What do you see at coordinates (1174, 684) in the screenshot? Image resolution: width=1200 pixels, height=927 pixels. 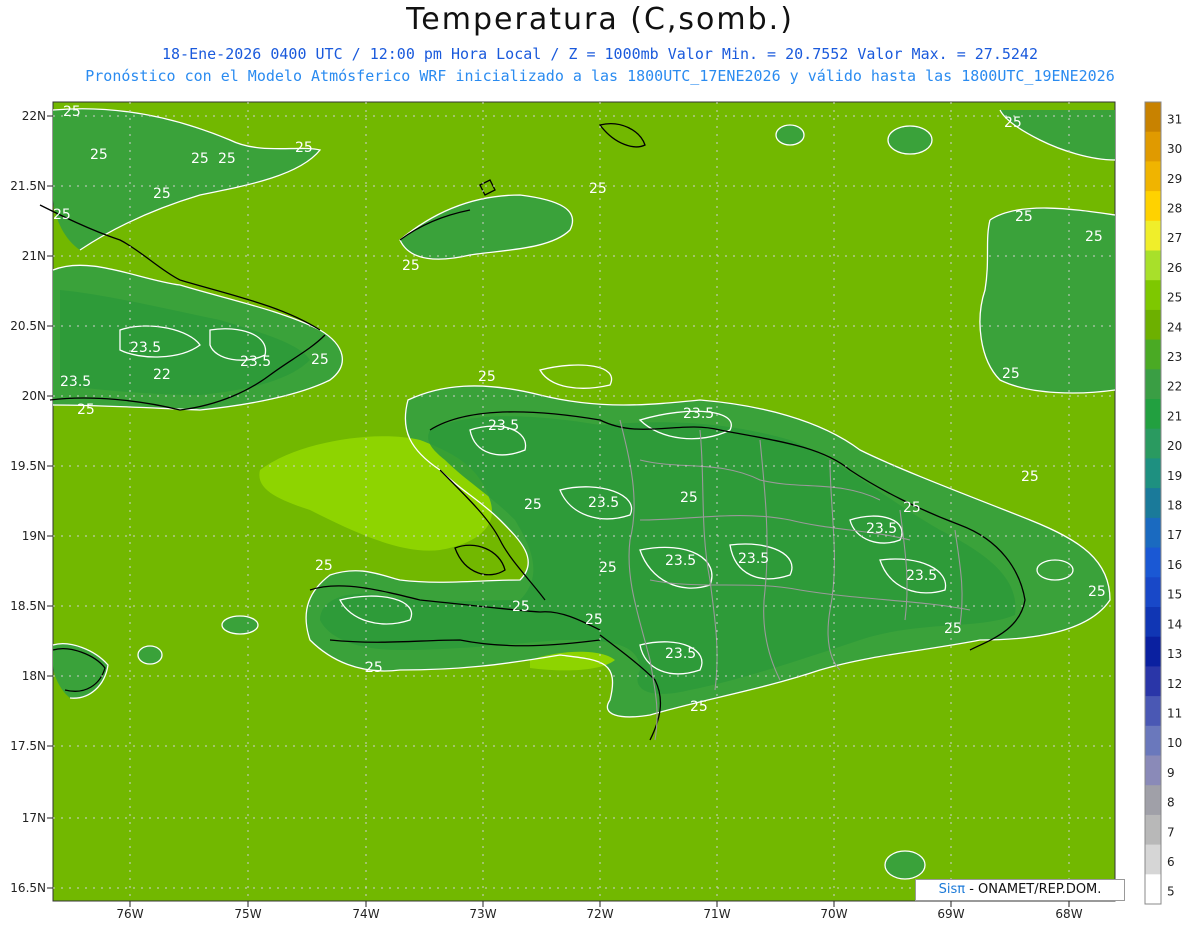 I see `colorbar-label: 12` at bounding box center [1174, 684].